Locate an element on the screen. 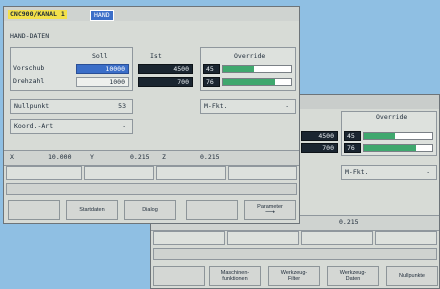 The image size is (440, 289). back-softkey-werkzeug-daten: Werkzeug- Daten is located at coordinates (353, 276).